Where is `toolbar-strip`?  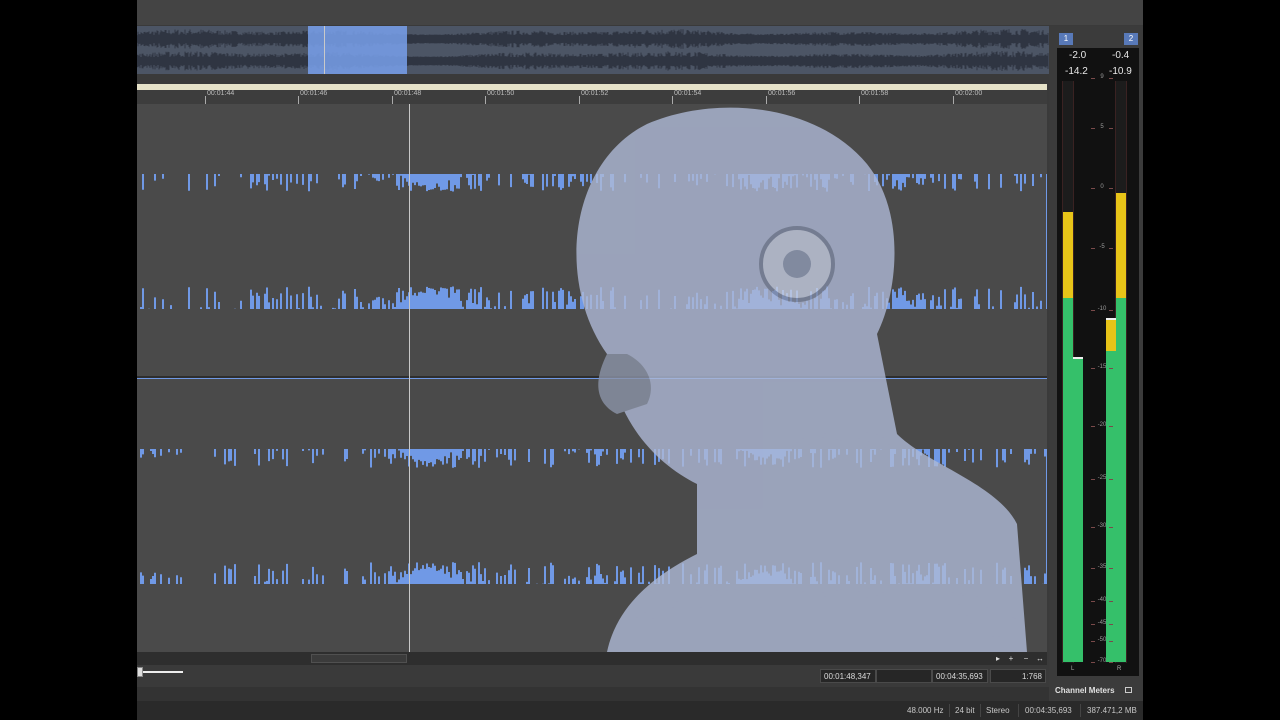 toolbar-strip is located at coordinates (640, 12).